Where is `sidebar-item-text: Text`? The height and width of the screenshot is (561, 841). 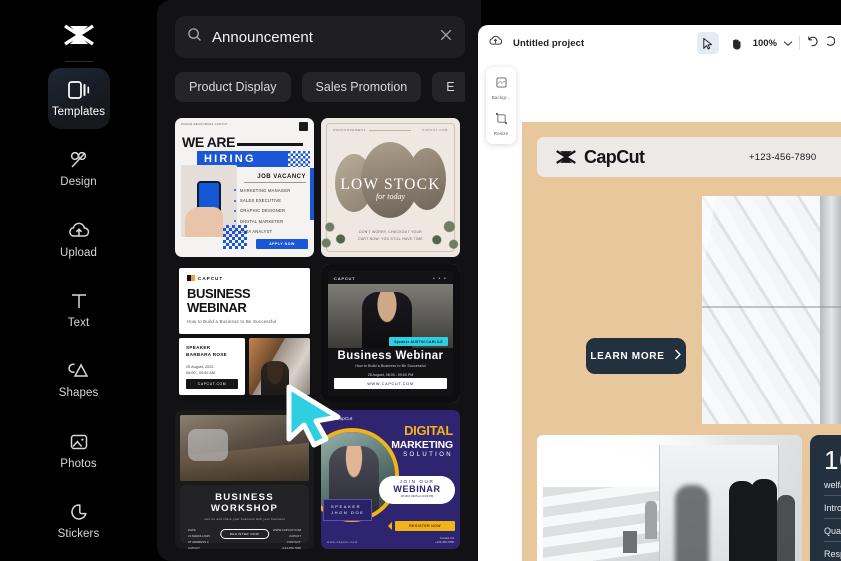 sidebar-item-text: Text is located at coordinates (79, 309).